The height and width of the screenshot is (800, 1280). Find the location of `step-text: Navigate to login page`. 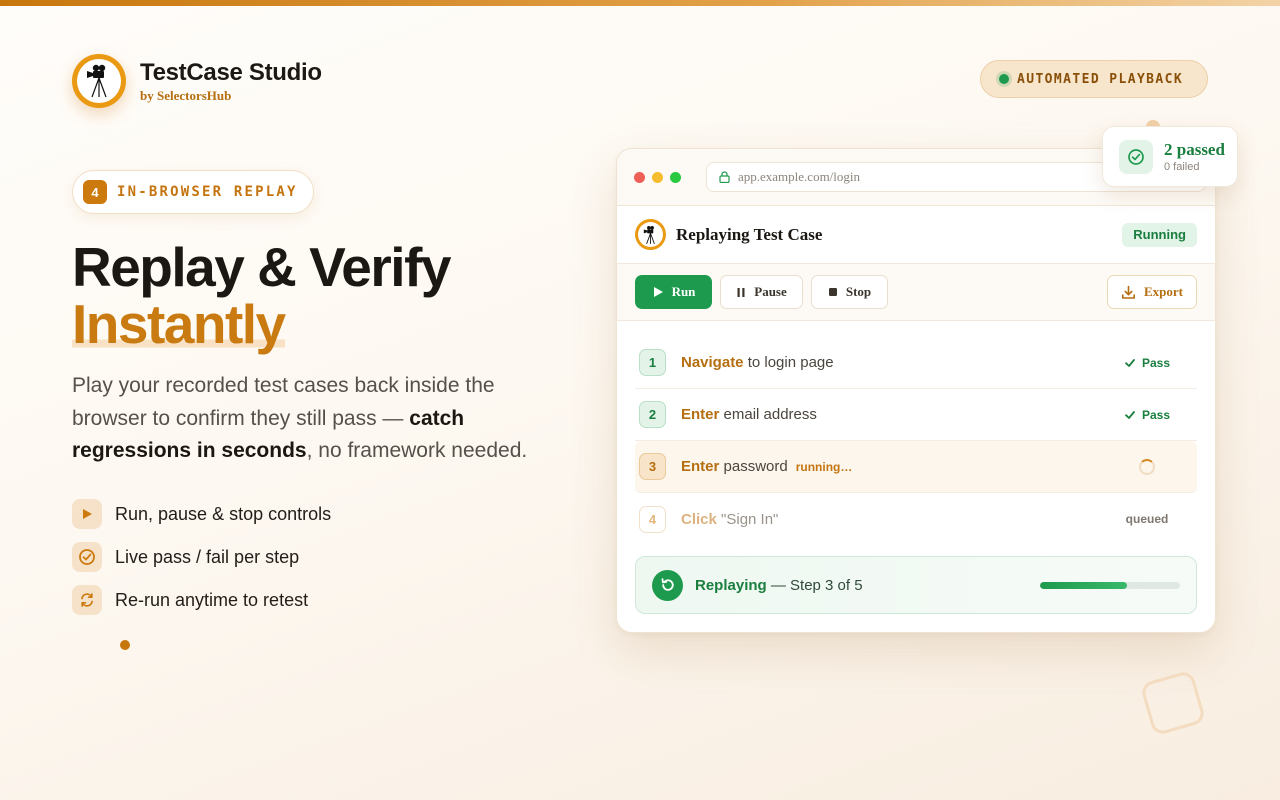

step-text: Navigate to login page is located at coordinates (757, 362).